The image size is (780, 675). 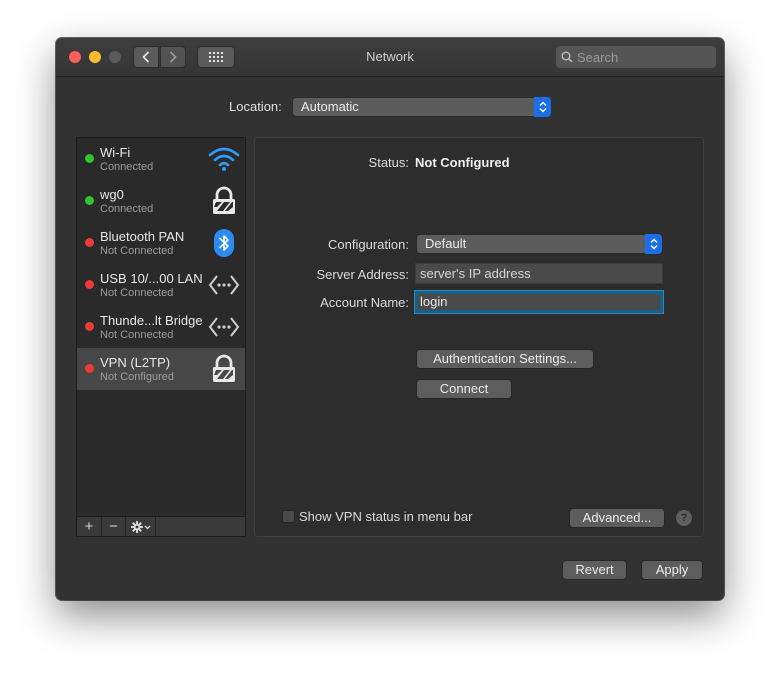 I want to click on help-button: ?, so click(x=684, y=518).